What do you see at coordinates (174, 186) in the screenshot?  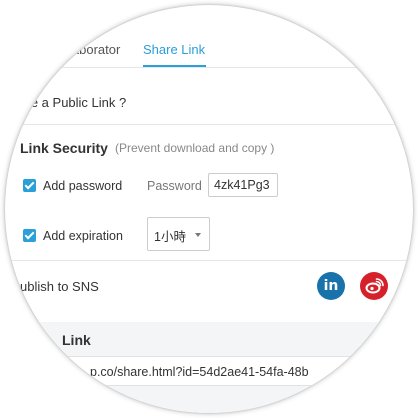 I see `password-field-label: Password` at bounding box center [174, 186].